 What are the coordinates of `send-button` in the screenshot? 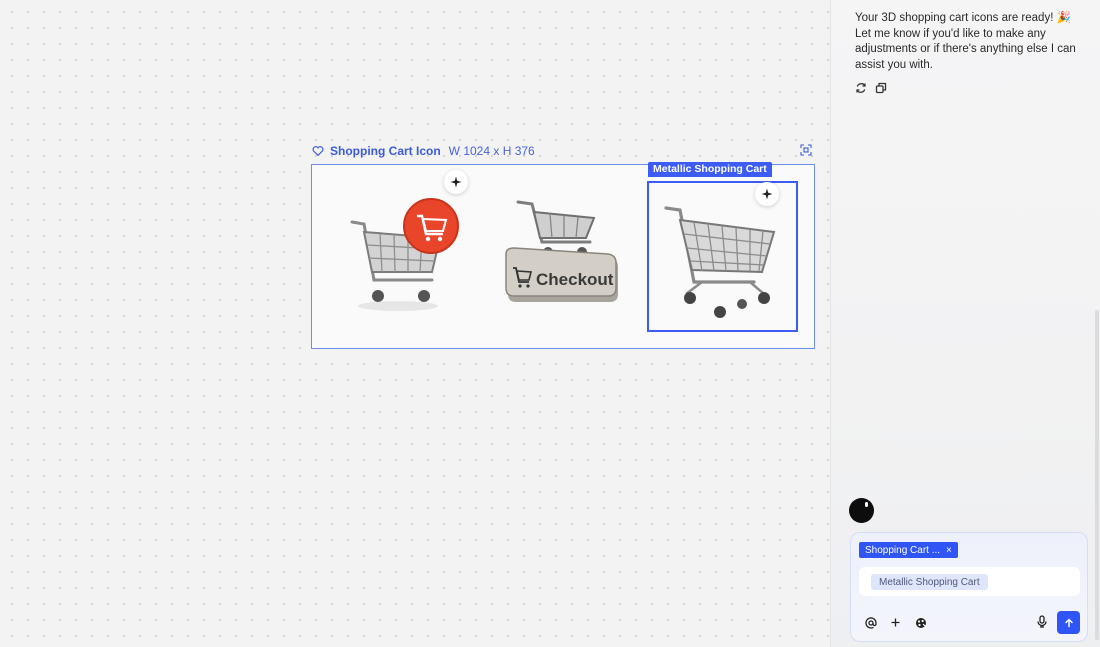 It's located at (1068, 622).